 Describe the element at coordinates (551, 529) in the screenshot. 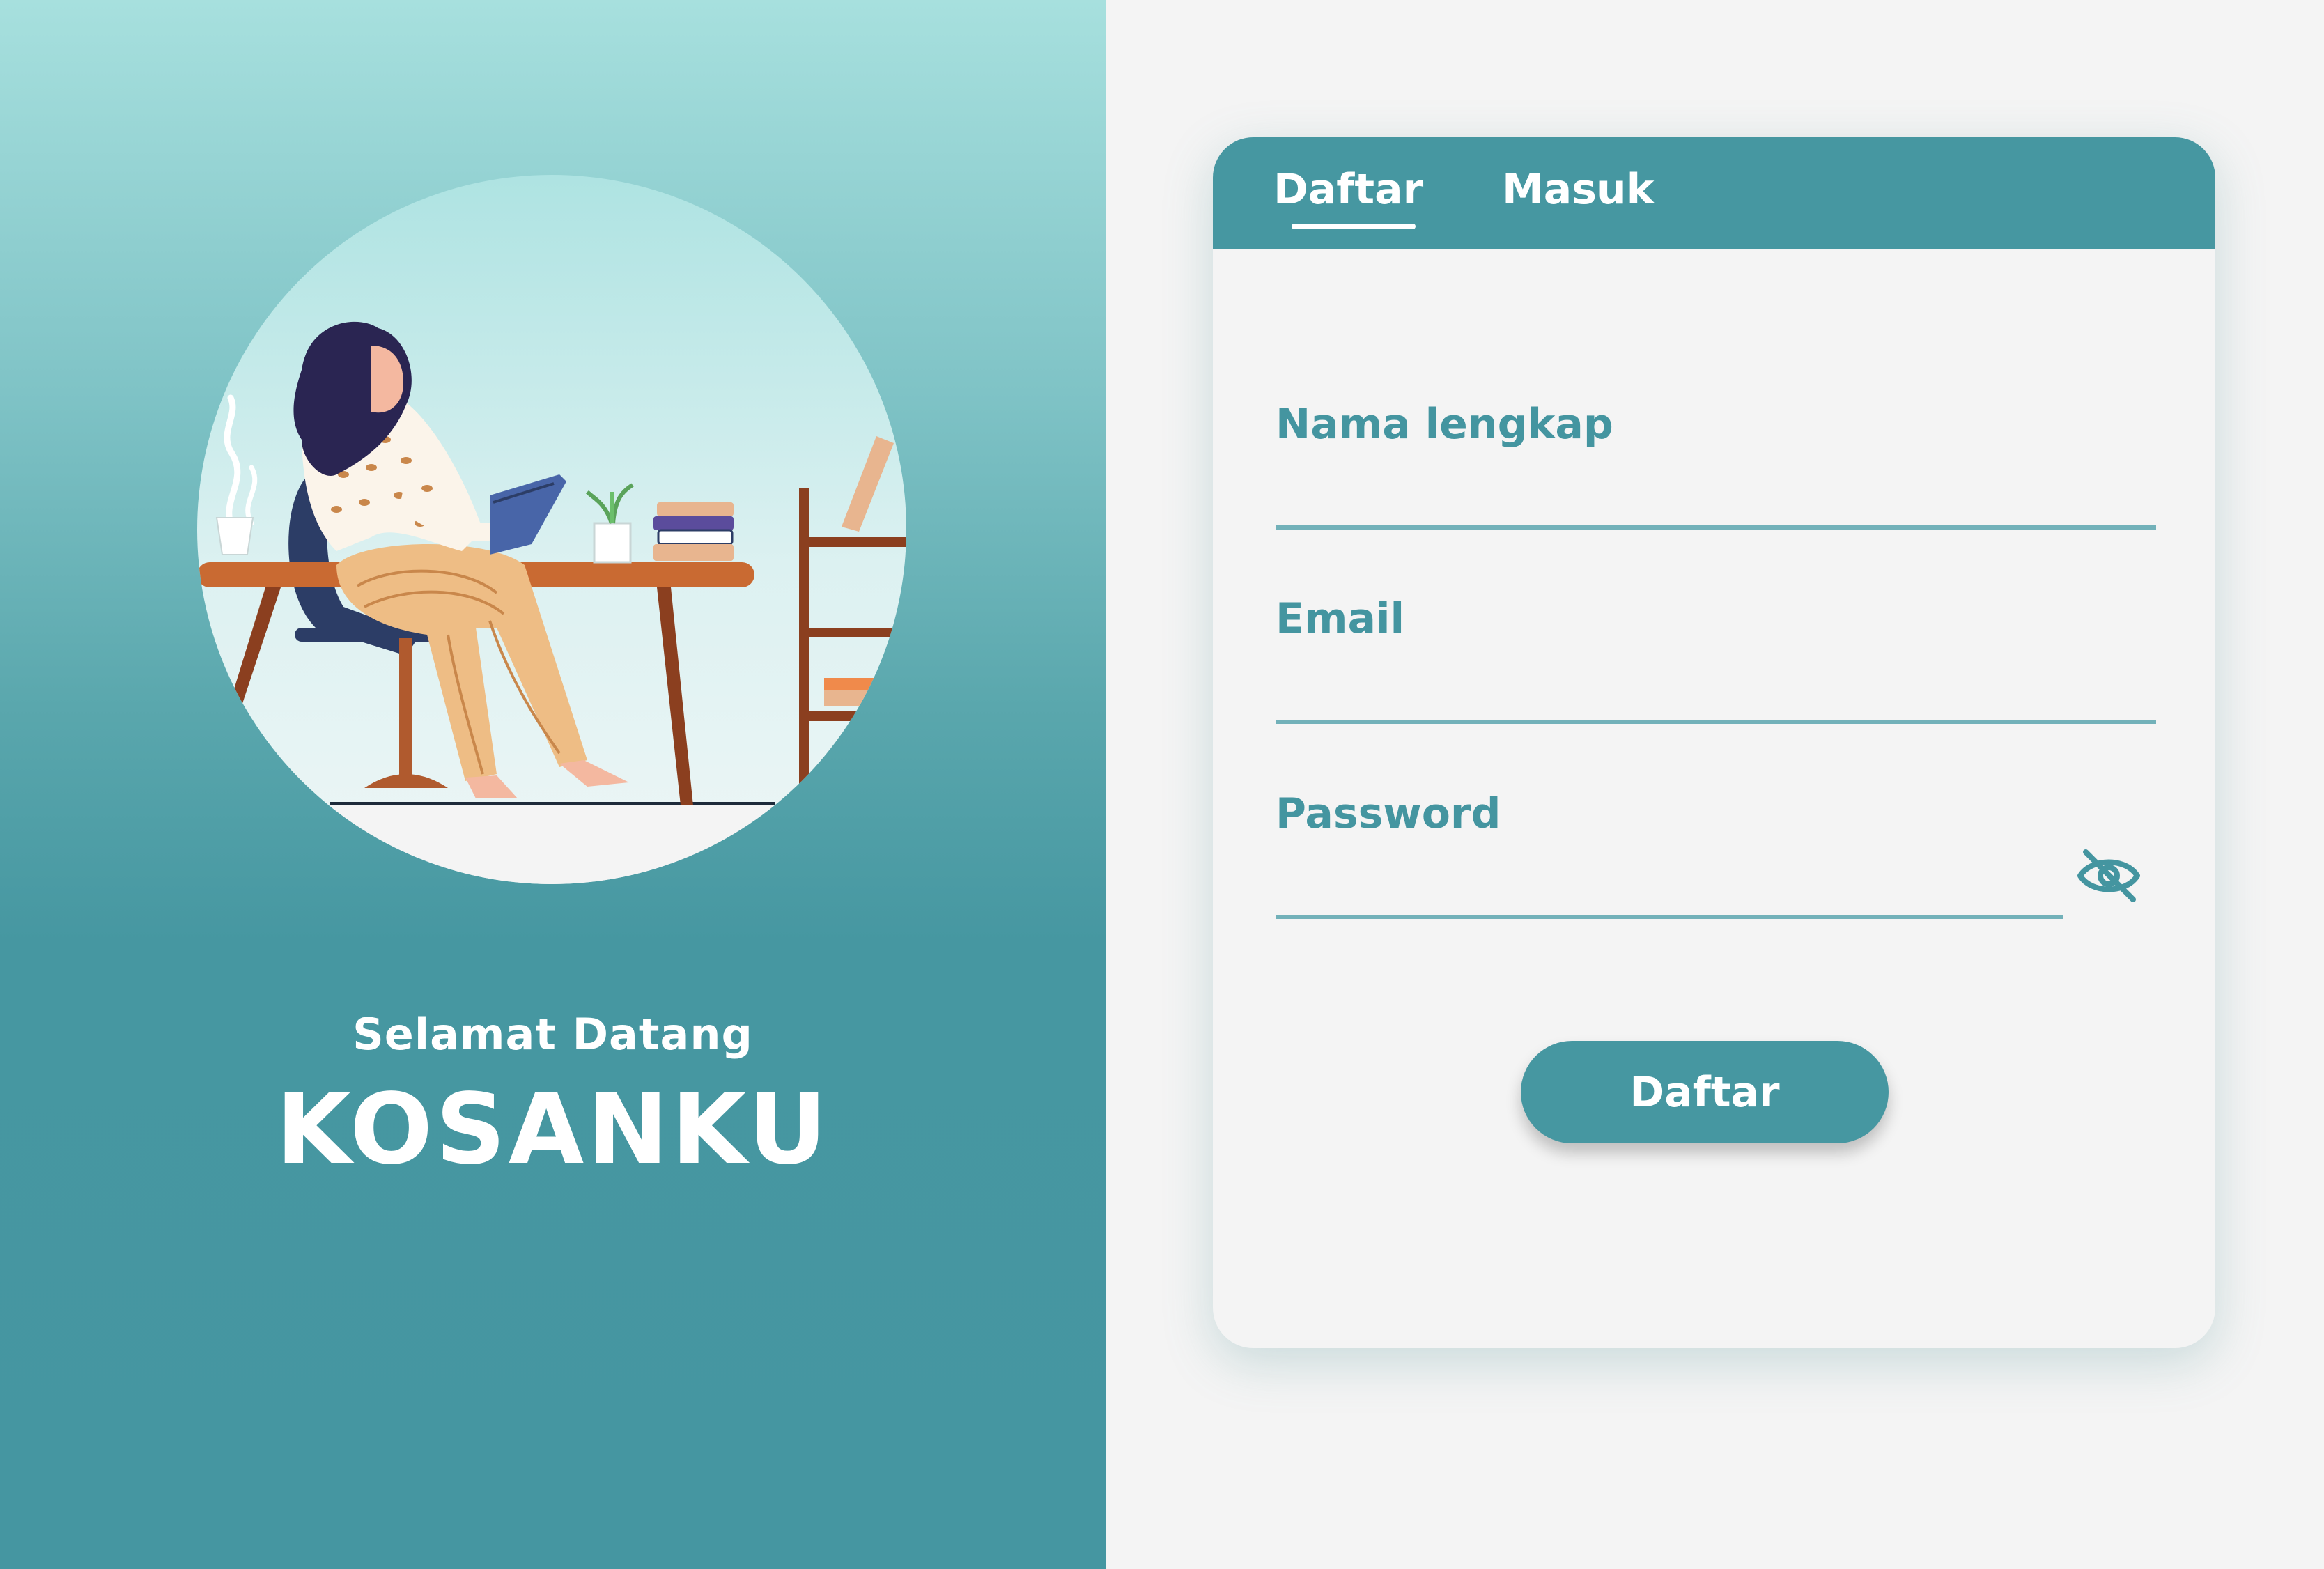

I see `hero-illustration` at that location.